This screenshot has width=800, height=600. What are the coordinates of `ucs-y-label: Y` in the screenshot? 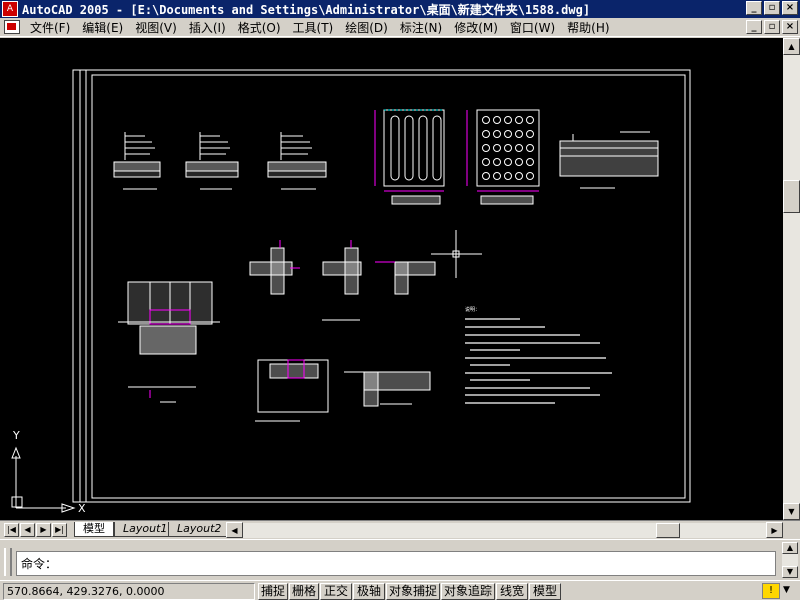 It's located at (16, 435).